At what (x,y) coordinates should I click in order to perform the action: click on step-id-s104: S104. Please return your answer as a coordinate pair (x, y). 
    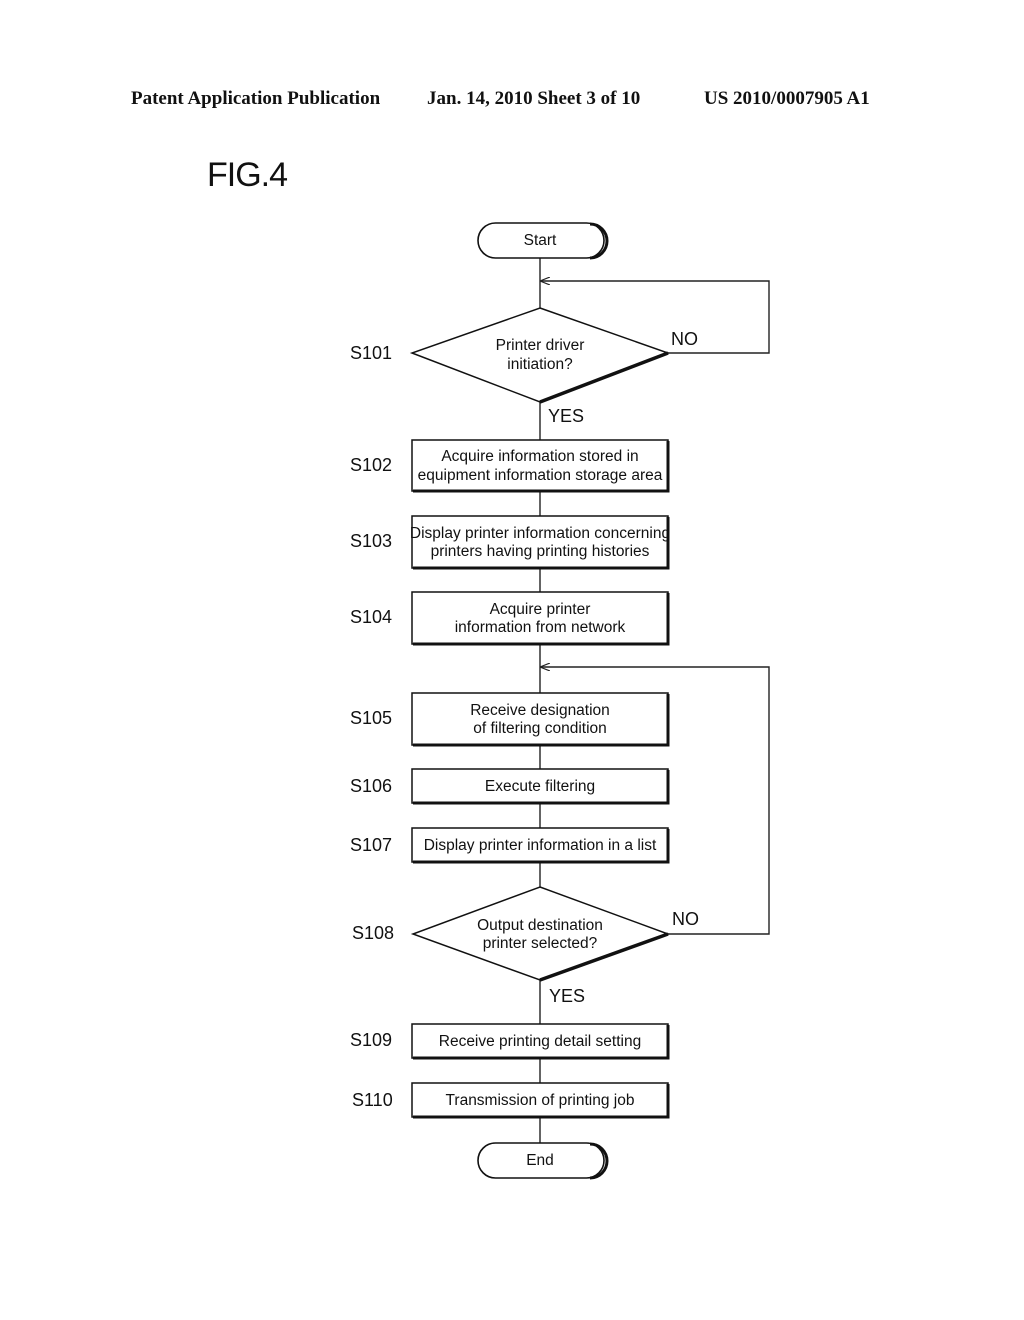
    Looking at the image, I should click on (371, 617).